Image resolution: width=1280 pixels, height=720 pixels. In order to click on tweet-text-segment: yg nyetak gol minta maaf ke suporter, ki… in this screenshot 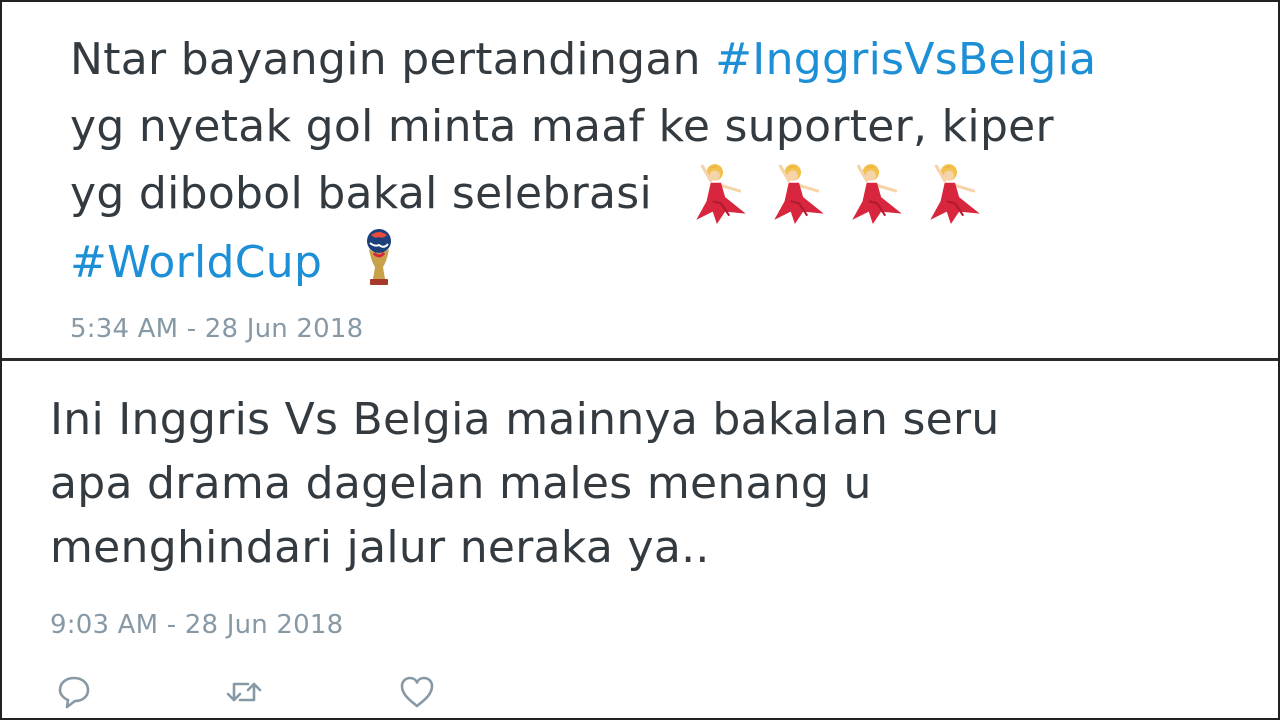, I will do `click(562, 126)`.